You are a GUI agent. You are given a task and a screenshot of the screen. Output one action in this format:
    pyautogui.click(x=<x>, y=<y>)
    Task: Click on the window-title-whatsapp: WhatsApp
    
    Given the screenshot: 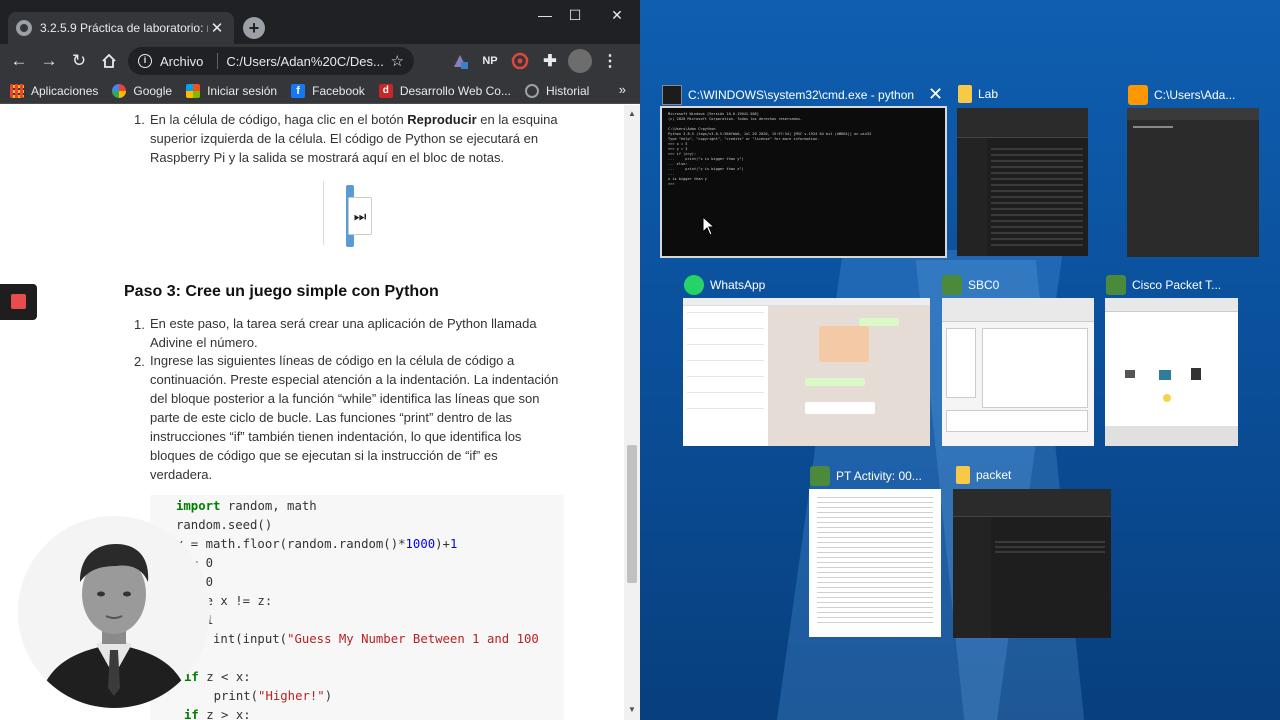 What is the action you would take?
    pyautogui.click(x=724, y=285)
    